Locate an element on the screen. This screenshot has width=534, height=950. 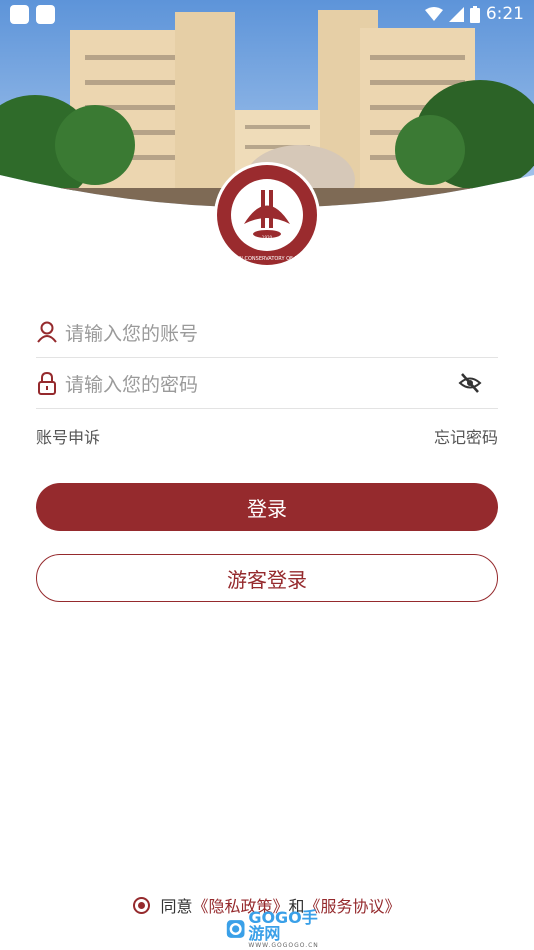
logo-ring-text: WUHAN CONSERVATORY OF MUSIC is located at coordinates (267, 259).